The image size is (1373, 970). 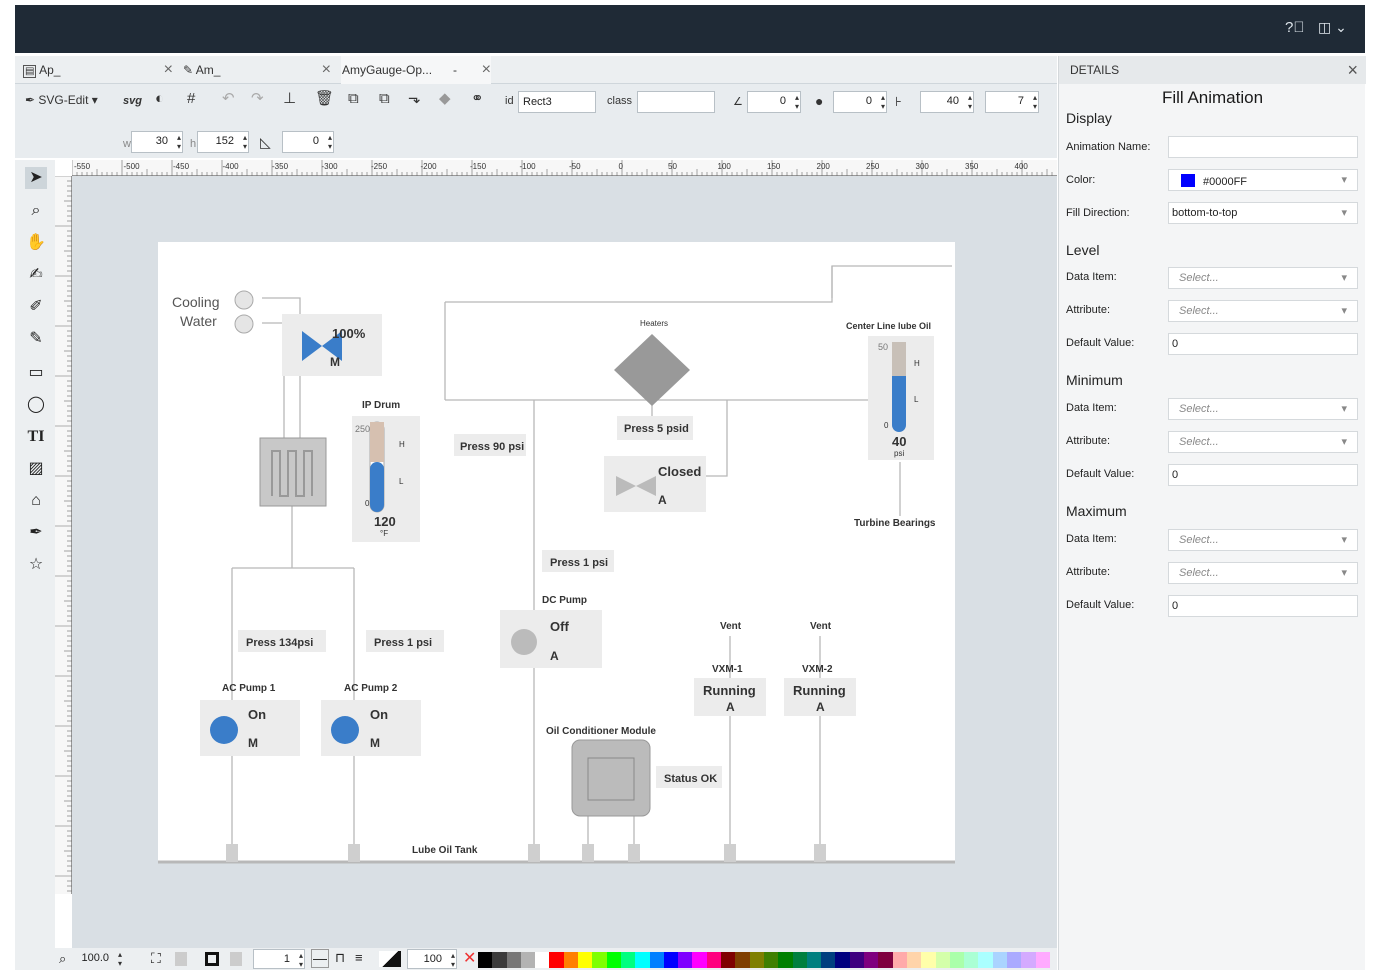 What do you see at coordinates (445, 99) in the screenshot?
I see `convert-path-icon: ◆` at bounding box center [445, 99].